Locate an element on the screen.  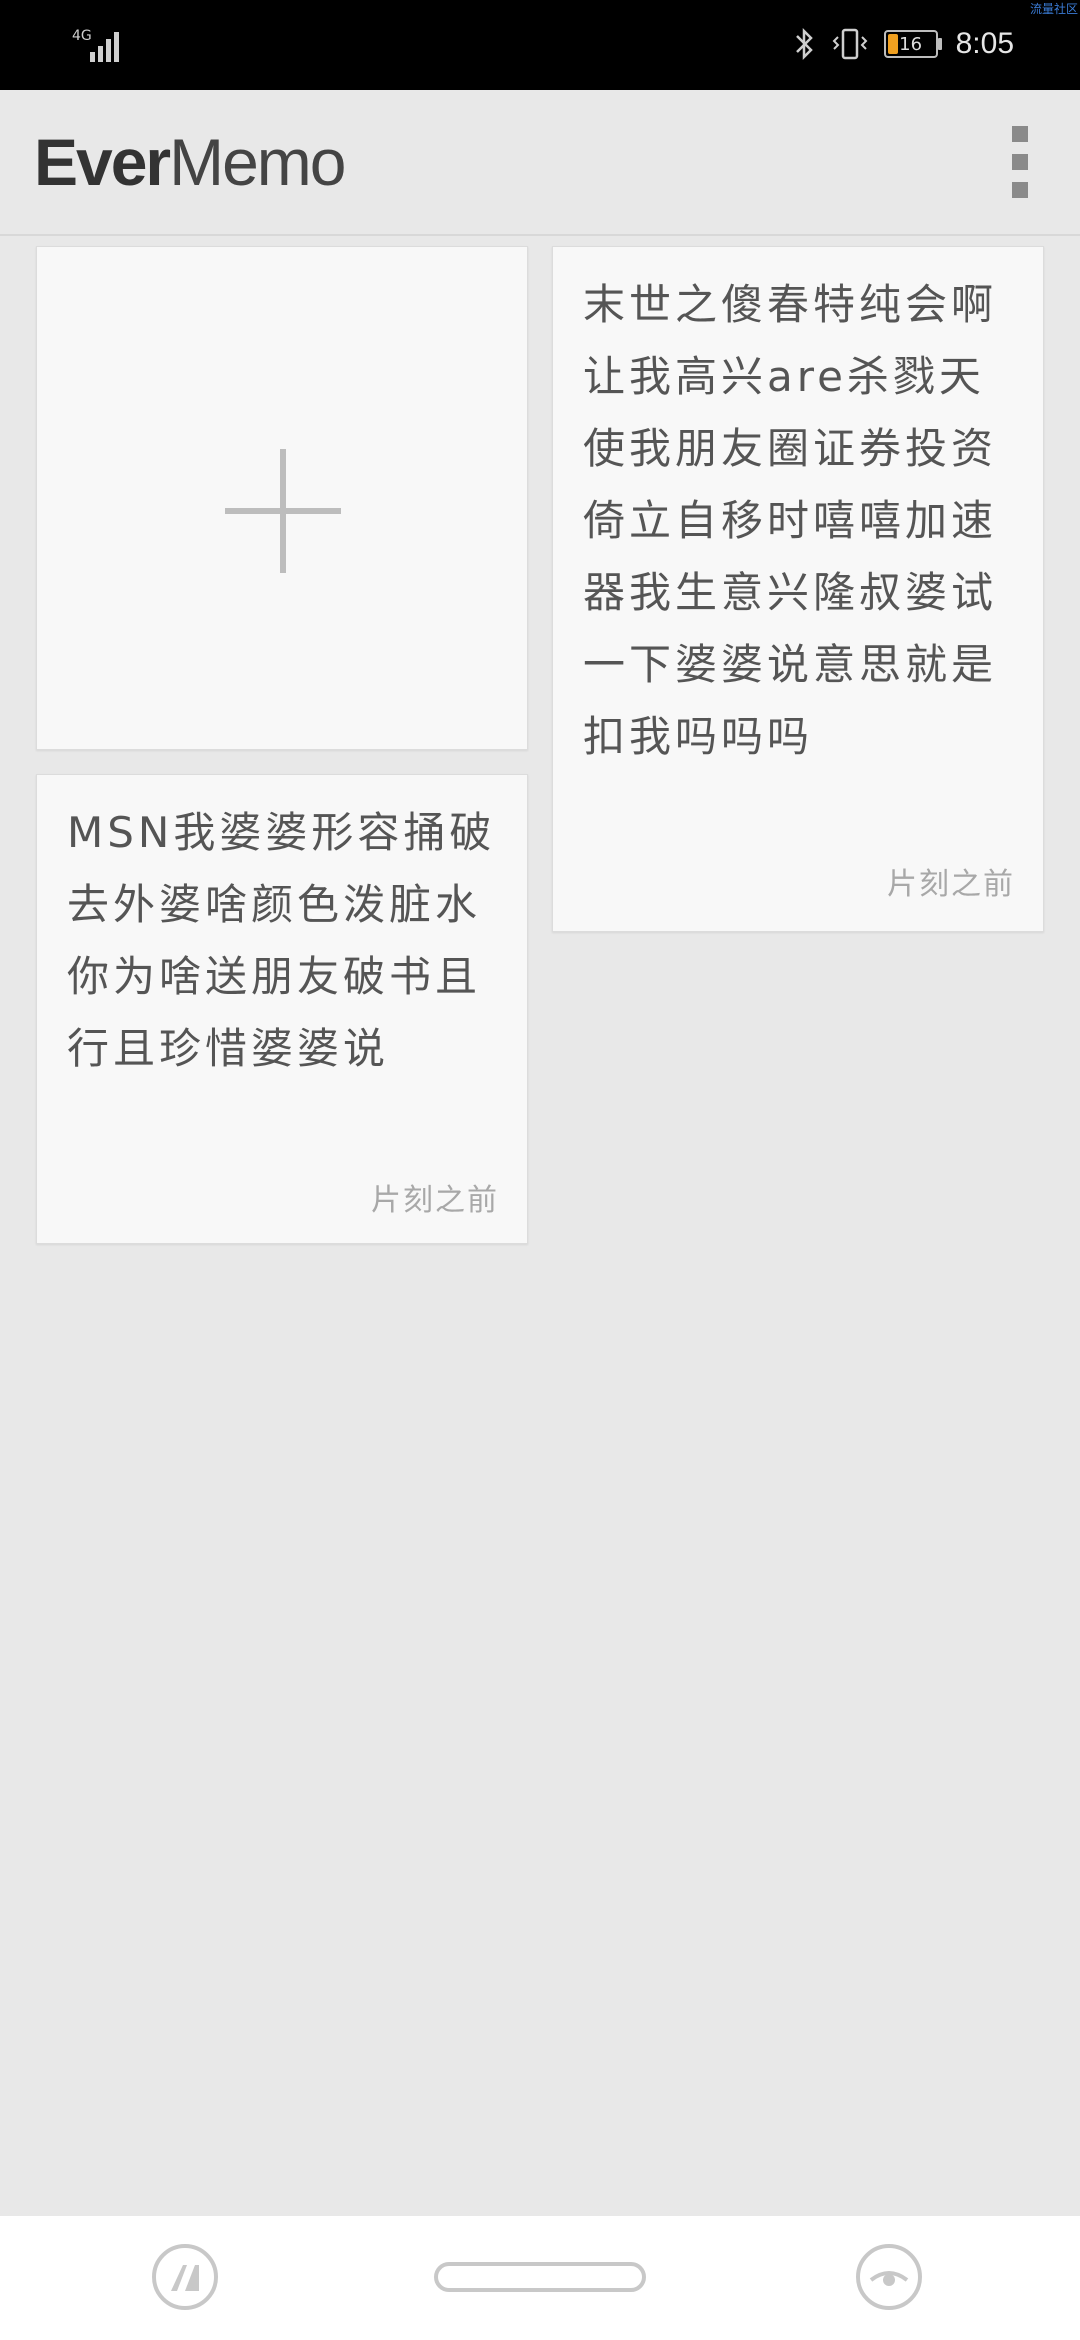
note-card: MSN我婆婆形容捅破去外婆啥颜色泼脏水你为啥送朋友破书且行且珍惜婆婆说 片刻之前 is located at coordinates (282, 1009).